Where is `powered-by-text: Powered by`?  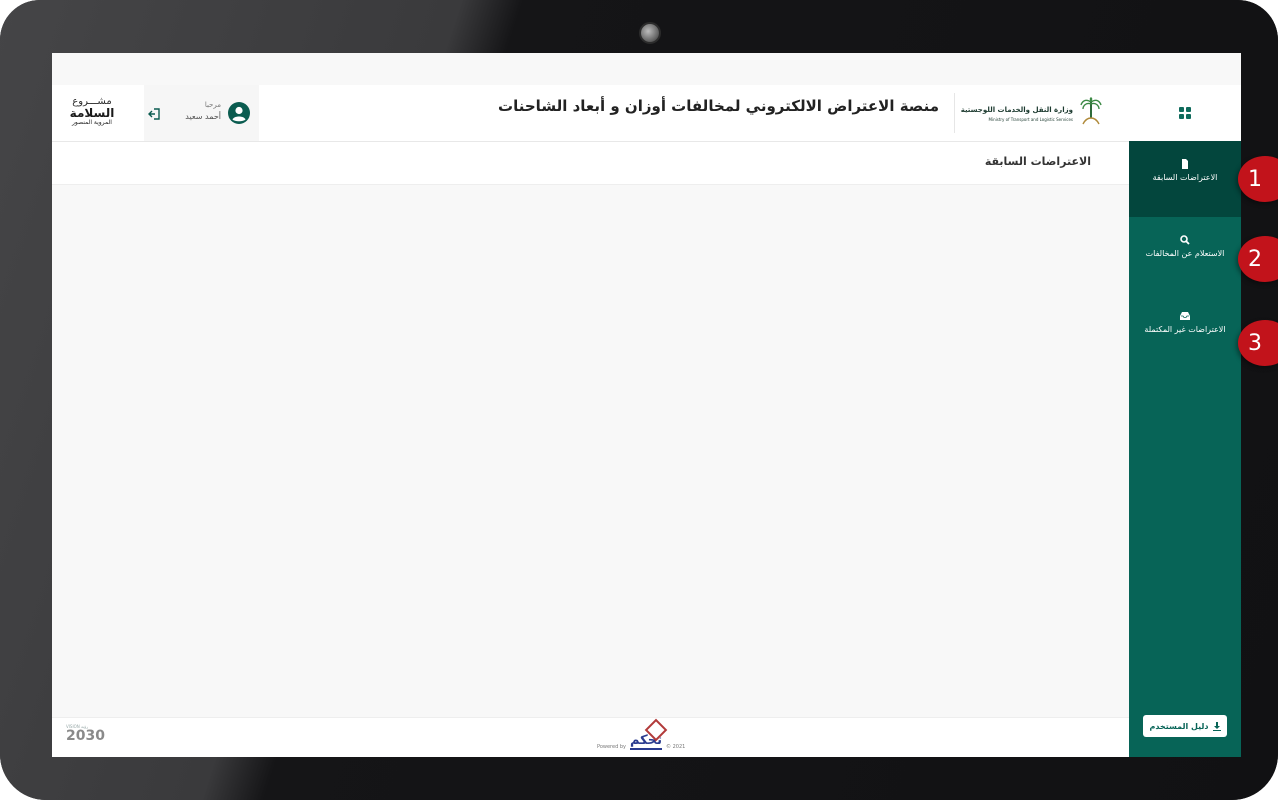
powered-by-text: Powered by is located at coordinates (611, 747).